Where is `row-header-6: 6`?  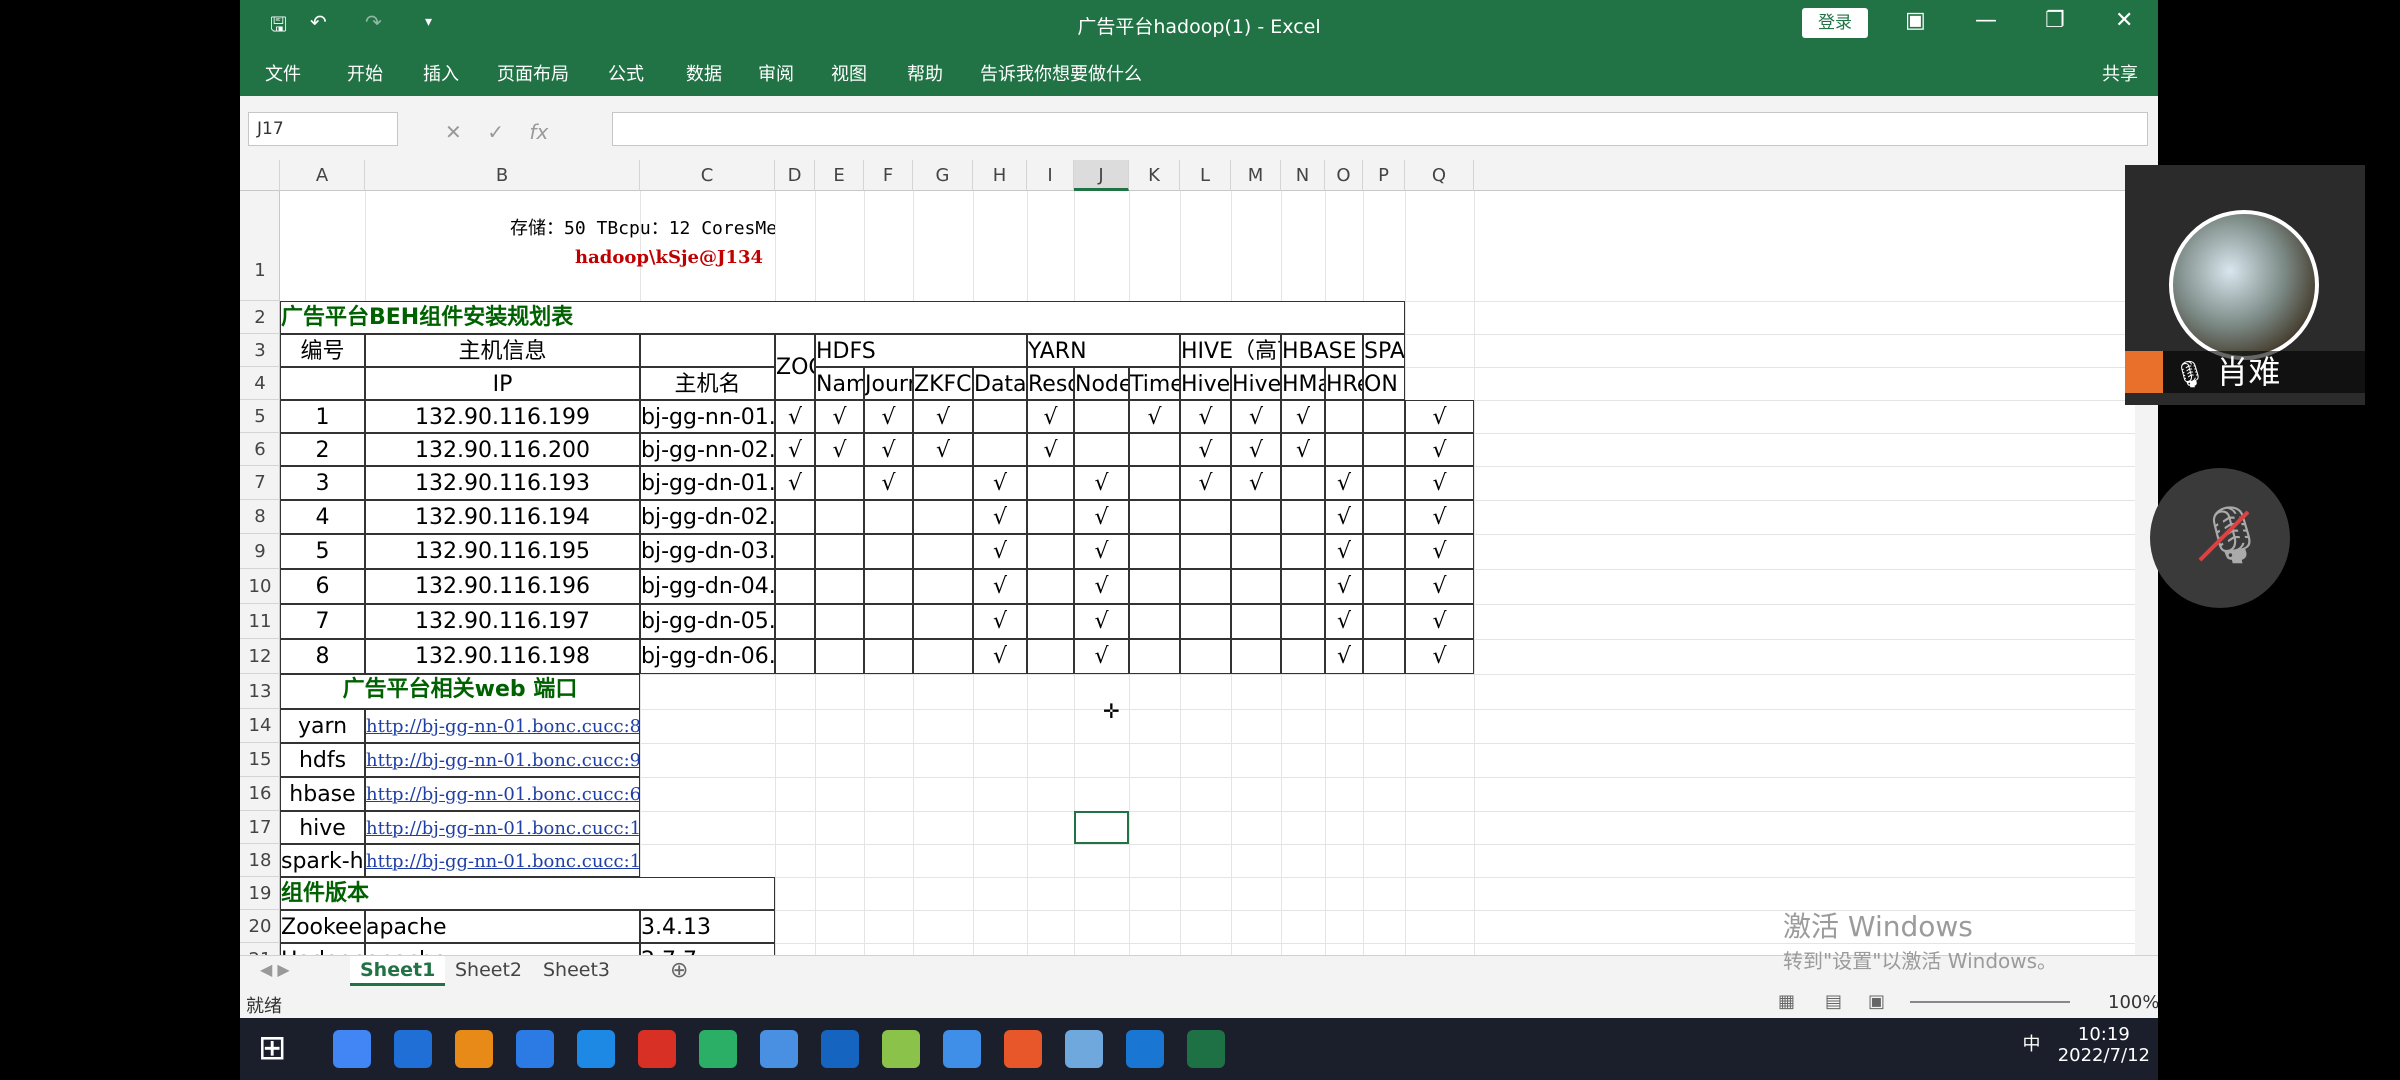
row-header-6: 6 is located at coordinates (260, 449).